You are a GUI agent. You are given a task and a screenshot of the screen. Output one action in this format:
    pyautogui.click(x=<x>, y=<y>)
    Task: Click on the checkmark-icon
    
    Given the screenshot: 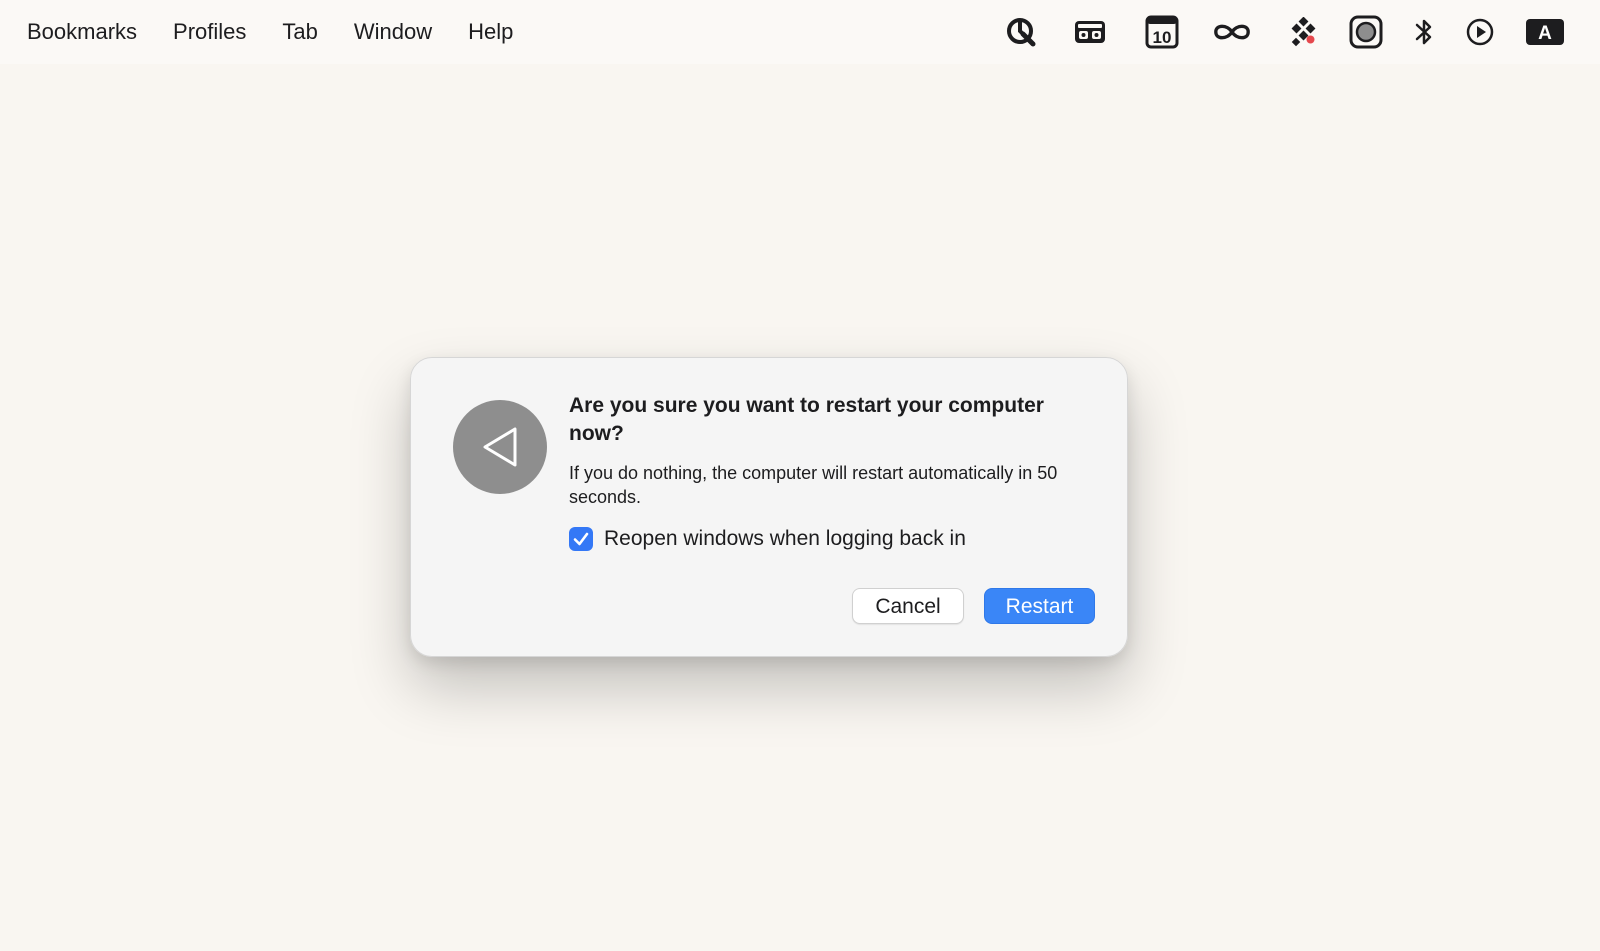 What is the action you would take?
    pyautogui.click(x=581, y=539)
    